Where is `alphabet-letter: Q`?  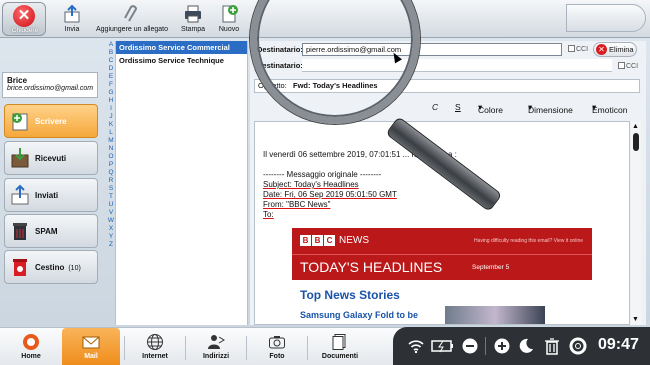
alphabet-letter: Q is located at coordinates (111, 173).